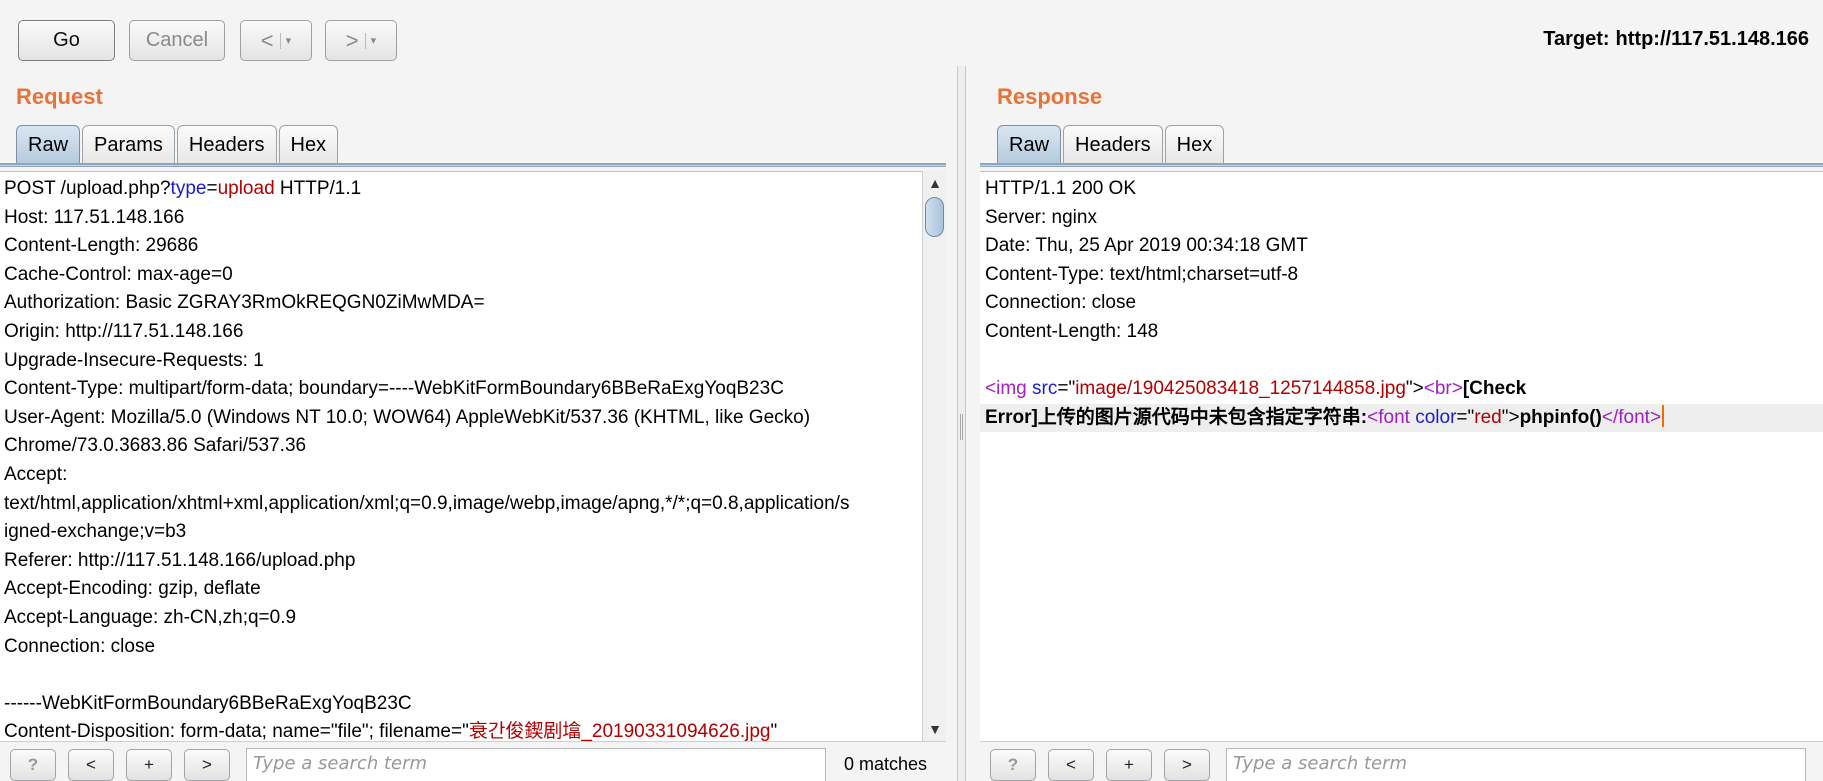 The width and height of the screenshot is (1823, 781). What do you see at coordinates (150, 617) in the screenshot?
I see `request-line: Accept-Language: zh-CN,zh;q=0.9` at bounding box center [150, 617].